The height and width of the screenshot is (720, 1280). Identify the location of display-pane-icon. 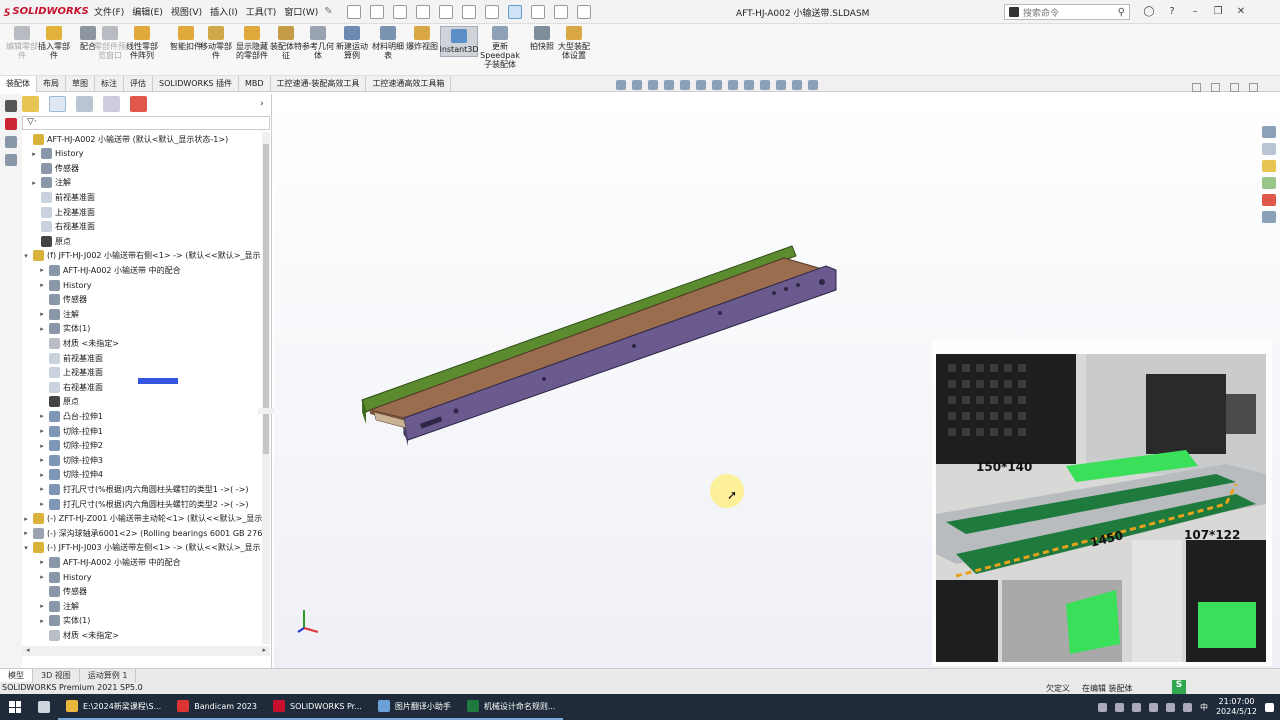
(11, 142).